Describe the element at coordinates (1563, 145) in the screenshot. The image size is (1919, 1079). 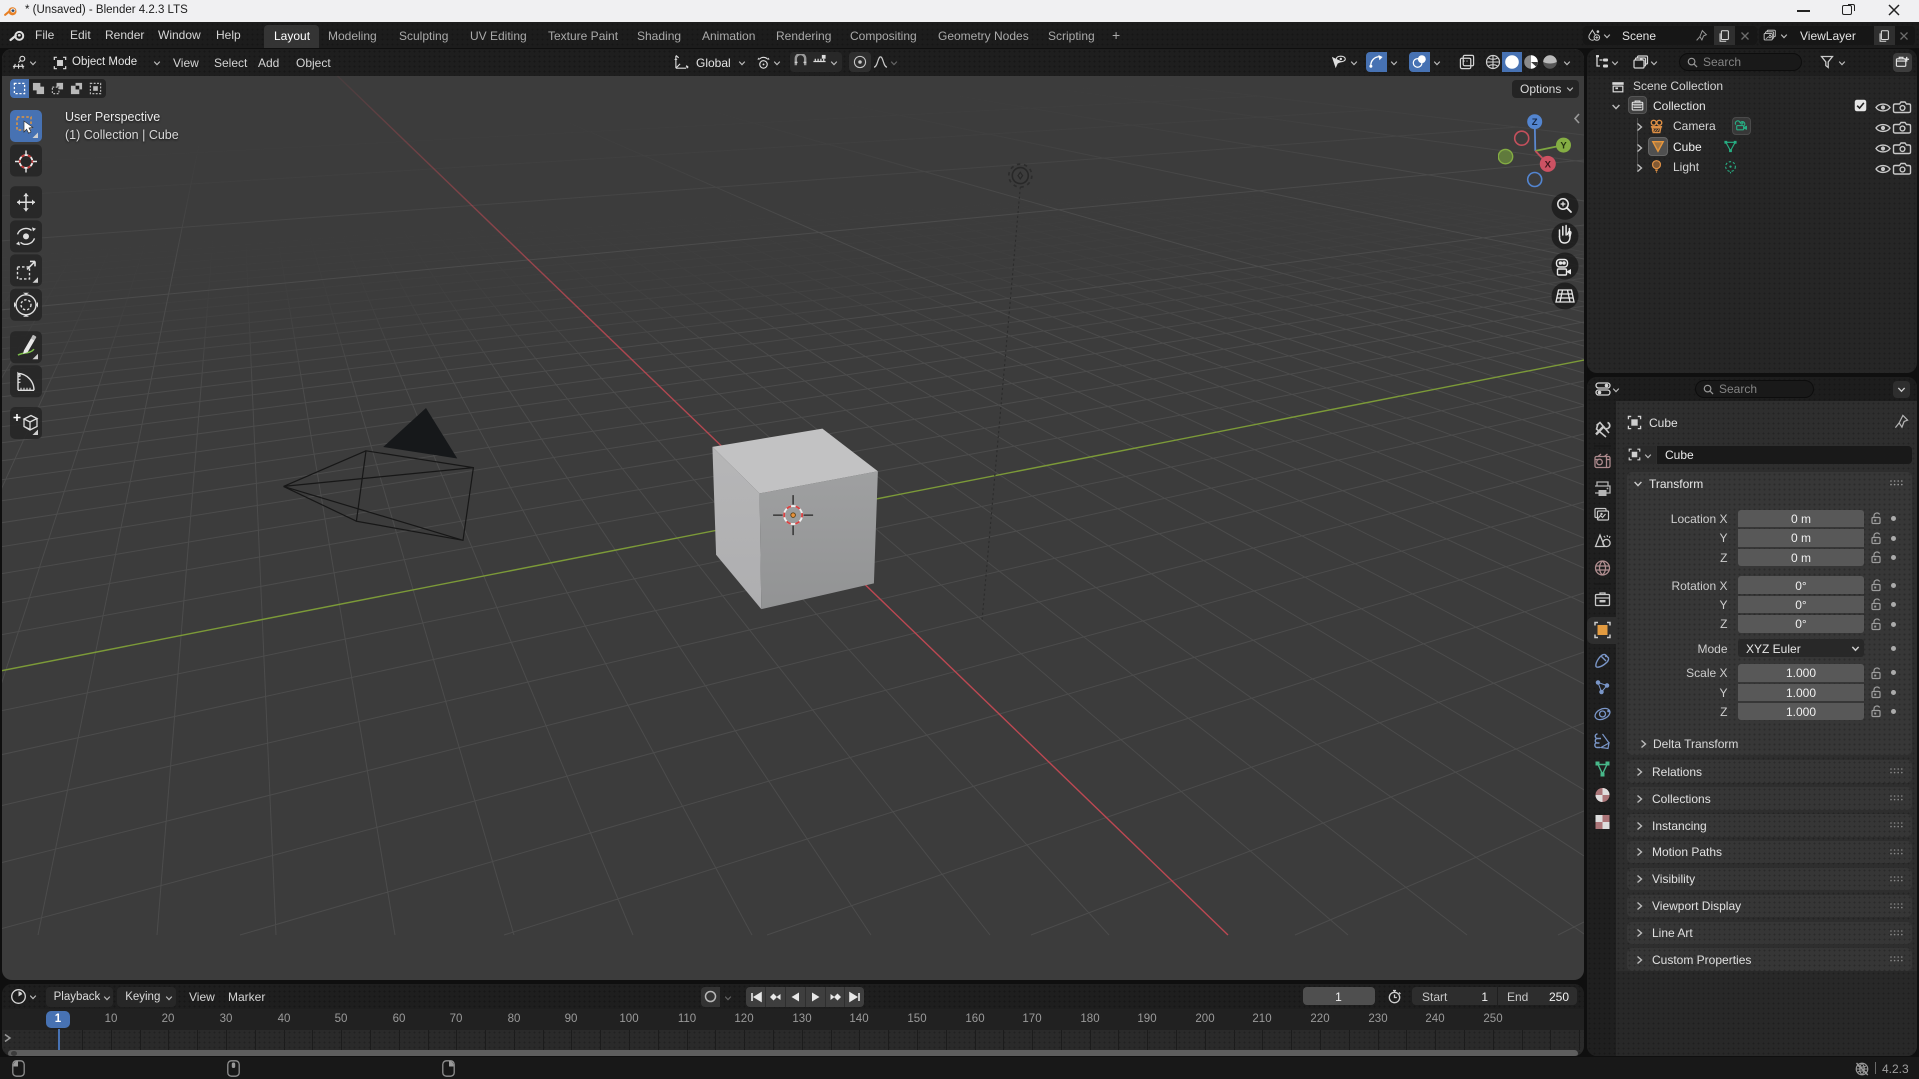
I see `svg-text: Y` at that location.